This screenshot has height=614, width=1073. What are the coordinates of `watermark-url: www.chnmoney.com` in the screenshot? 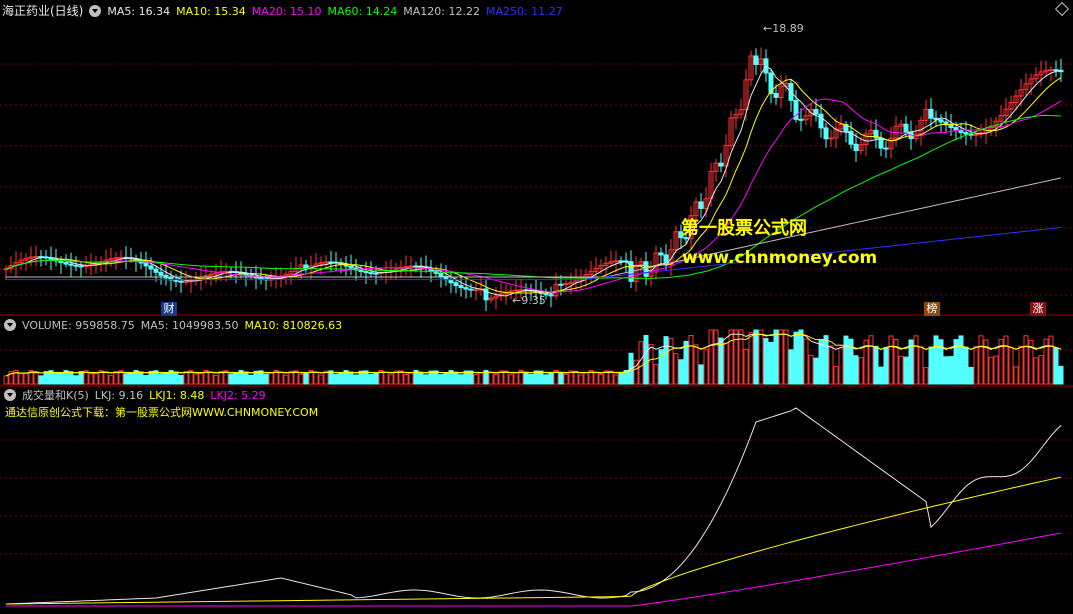 It's located at (780, 258).